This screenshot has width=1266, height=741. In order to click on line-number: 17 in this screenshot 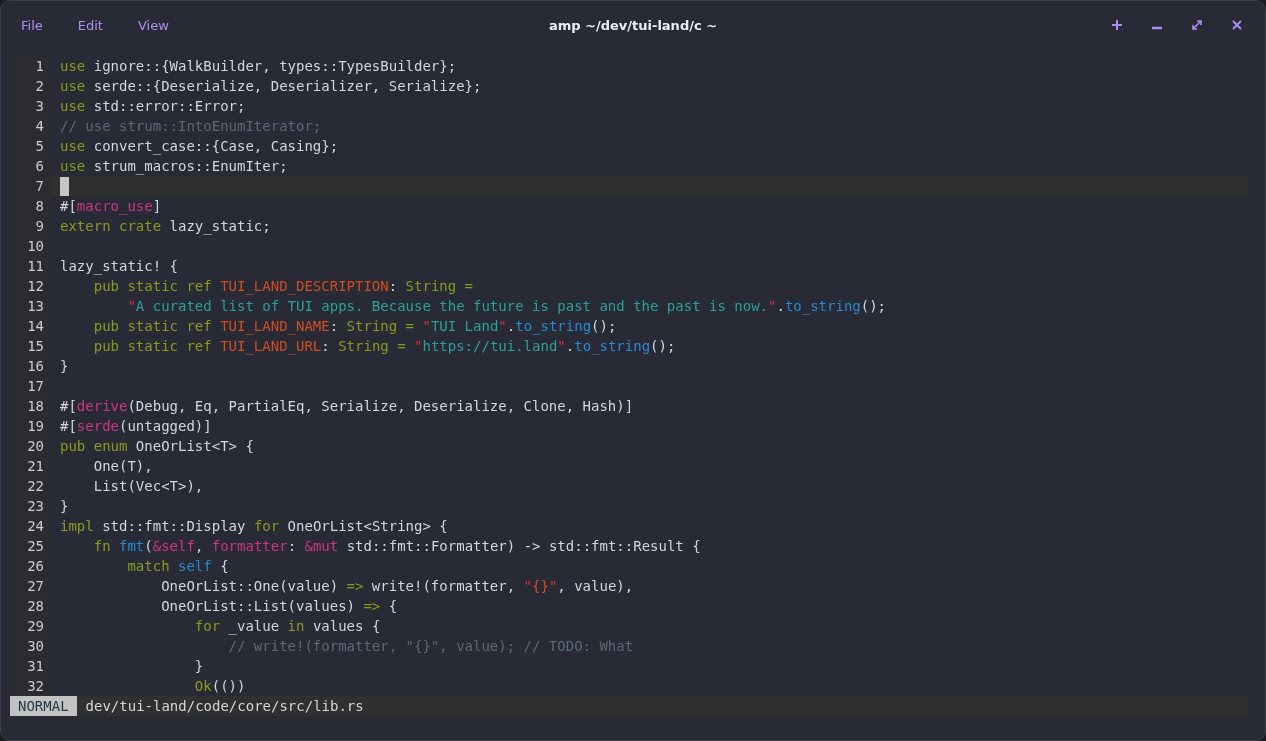, I will do `click(31, 386)`.